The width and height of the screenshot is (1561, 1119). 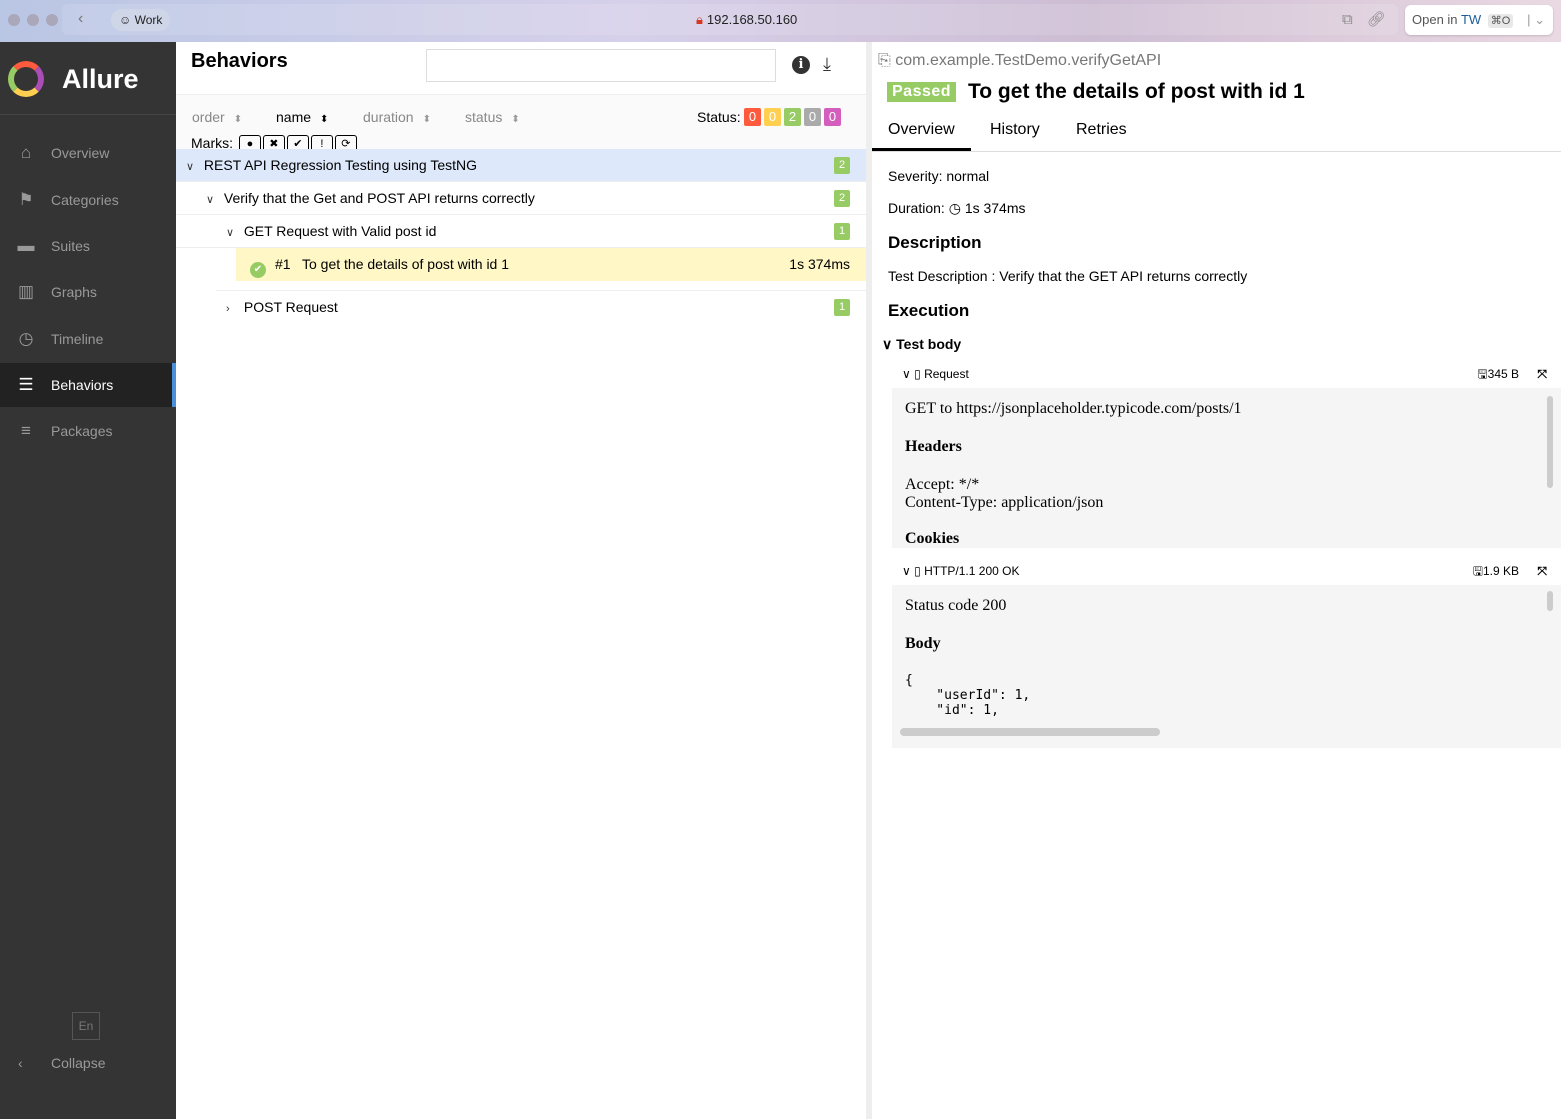 I want to click on tab-history: History, so click(x=1015, y=130).